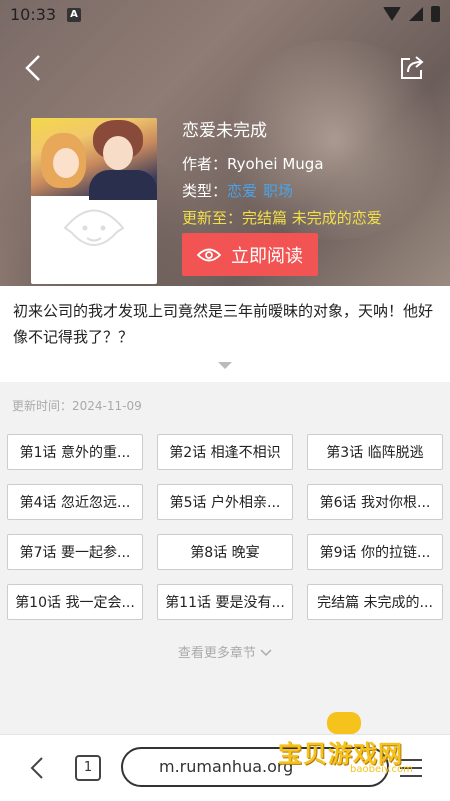 This screenshot has width=450, height=801. I want to click on more-chapters-link: 查看更多章节, so click(225, 651).